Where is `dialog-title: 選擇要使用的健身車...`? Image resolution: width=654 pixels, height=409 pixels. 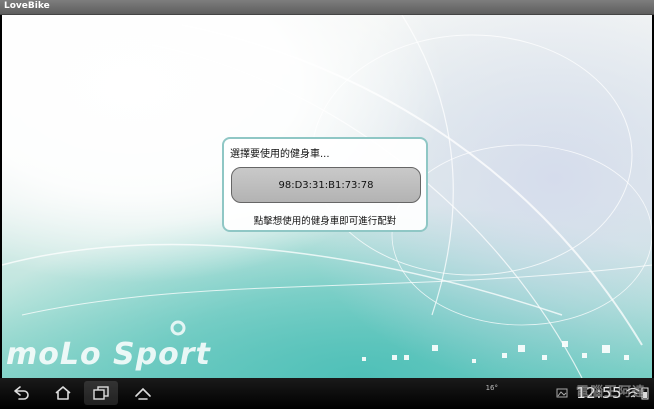
dialog-title: 選擇要使用的健身車... is located at coordinates (280, 154).